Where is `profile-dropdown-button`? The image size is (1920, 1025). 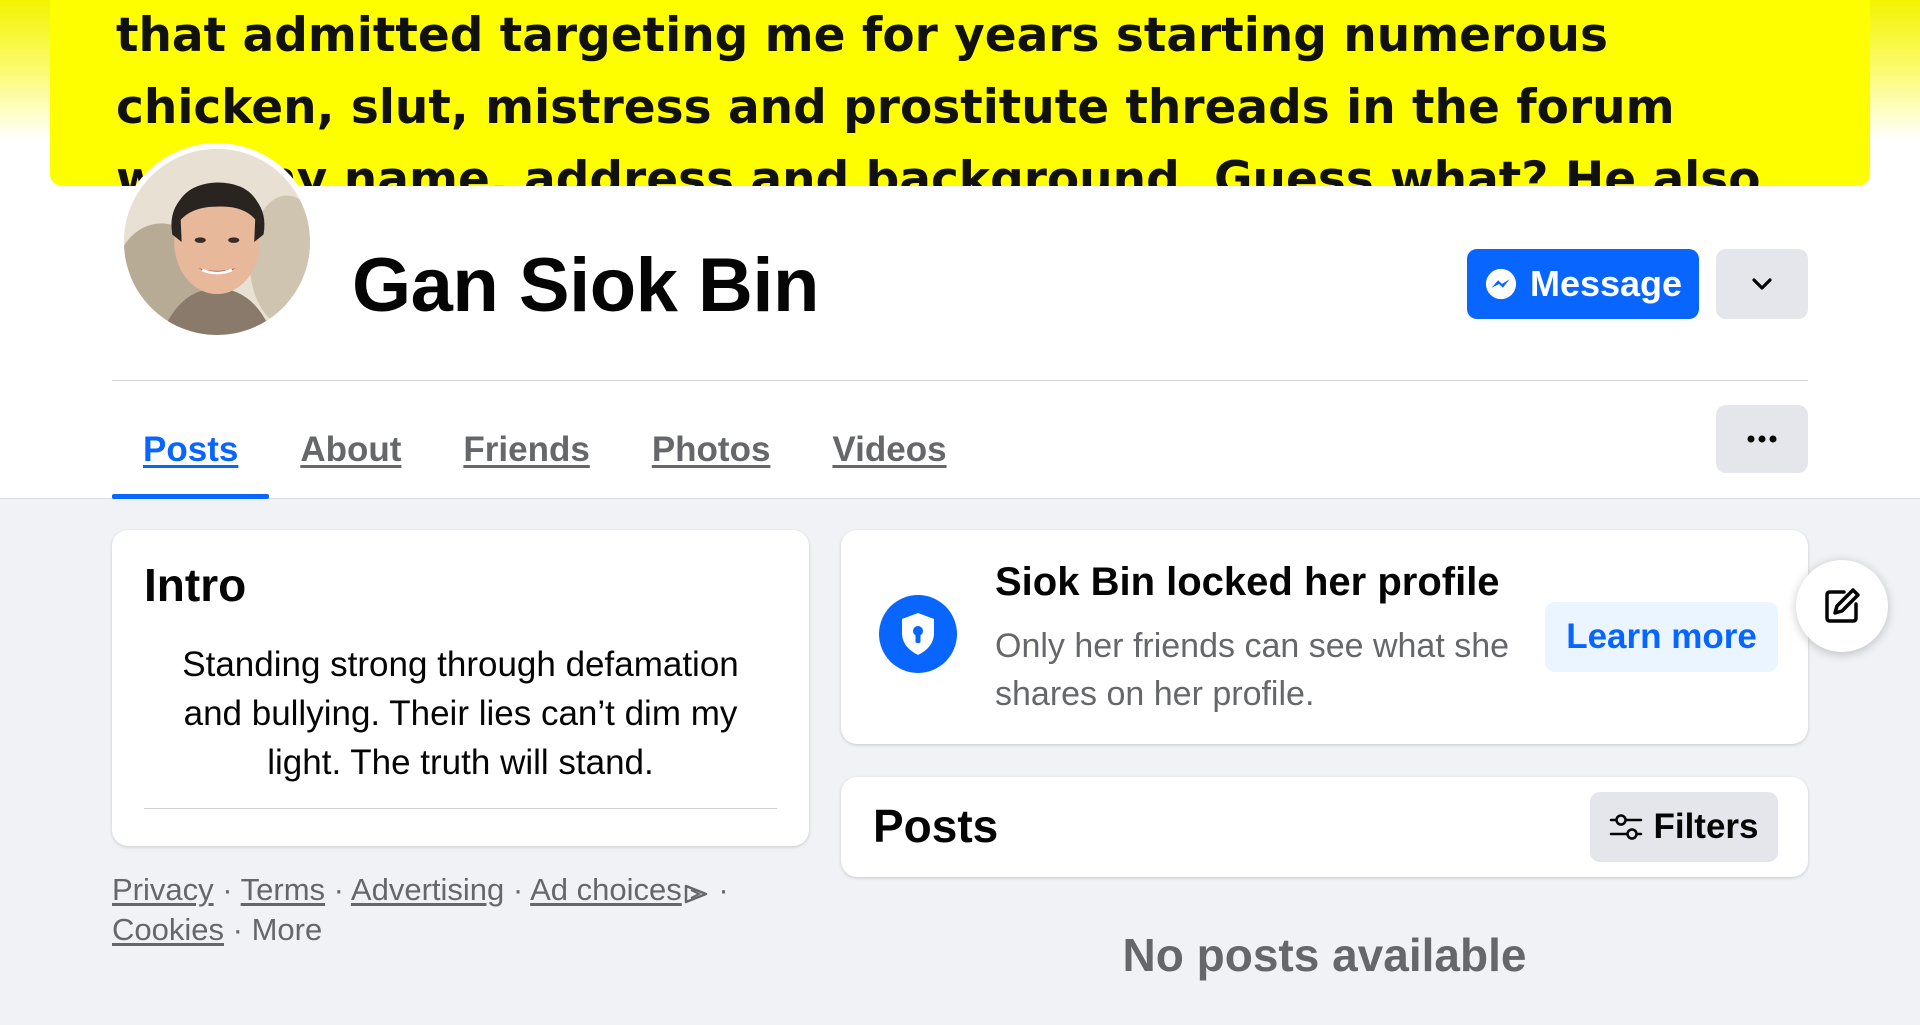 profile-dropdown-button is located at coordinates (1762, 284).